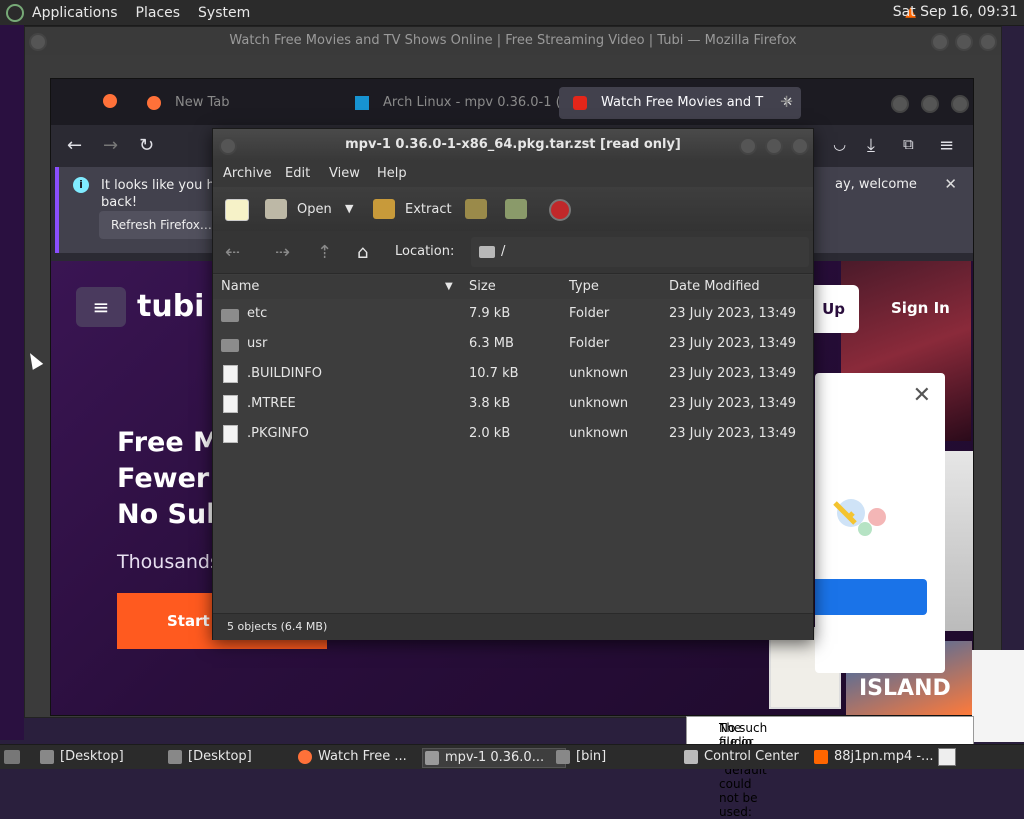 The width and height of the screenshot is (1024, 819). What do you see at coordinates (513, 626) in the screenshot?
I see `status-bar: 5 objects (6.4 MB)` at bounding box center [513, 626].